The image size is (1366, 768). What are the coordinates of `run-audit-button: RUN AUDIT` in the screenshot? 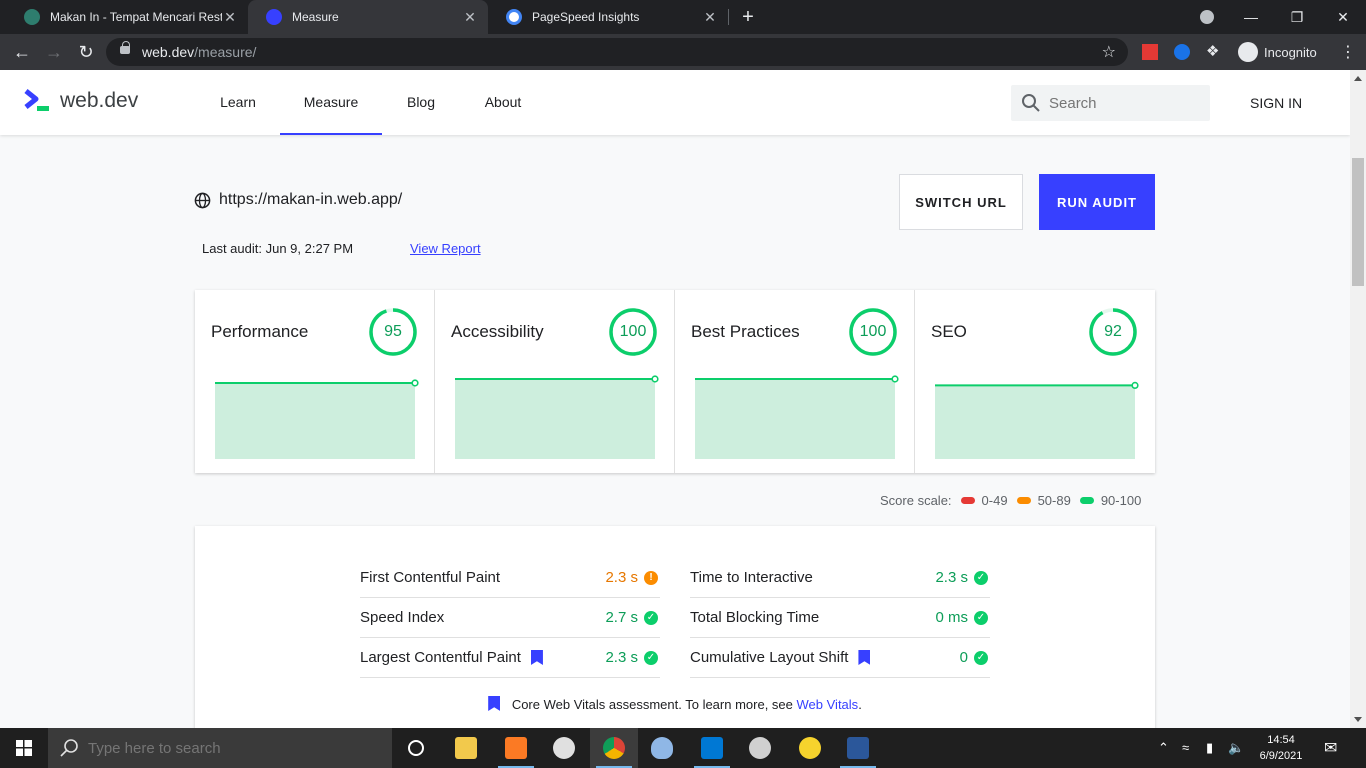 It's located at (1097, 202).